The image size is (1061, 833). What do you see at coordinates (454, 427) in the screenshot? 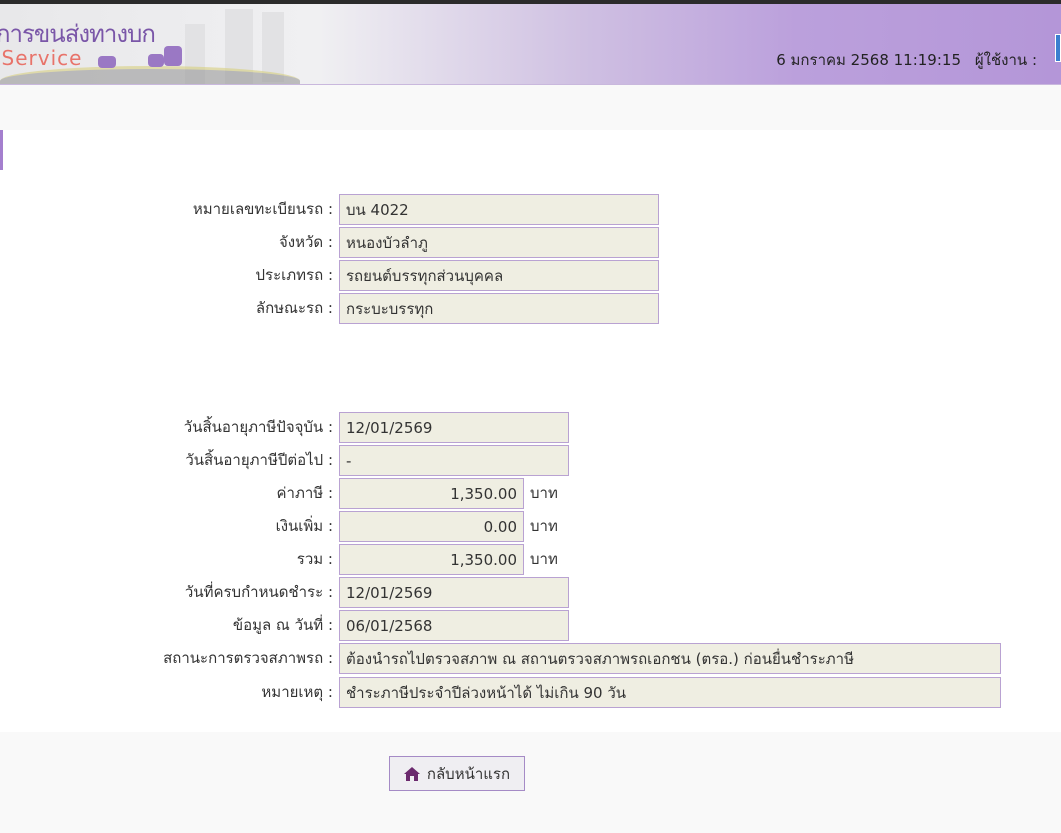
I see `current-expiry-field: 12/01/2569` at bounding box center [454, 427].